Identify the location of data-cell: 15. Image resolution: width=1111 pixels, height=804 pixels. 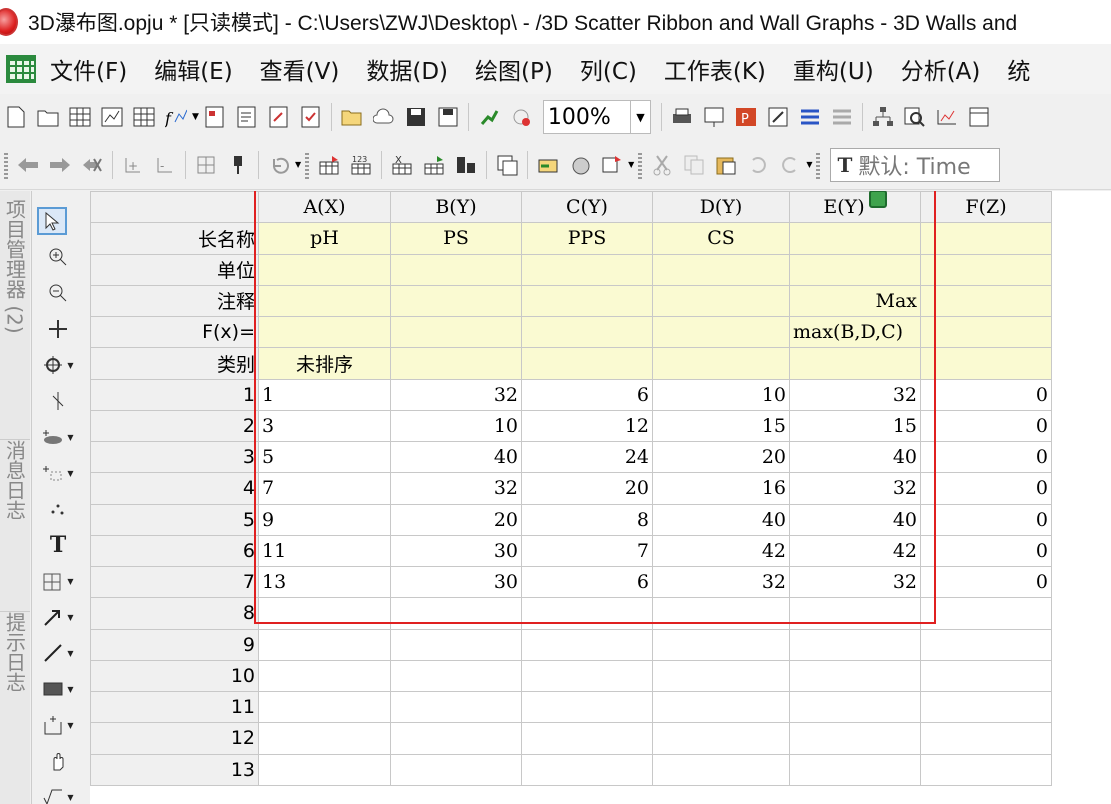
(855, 426).